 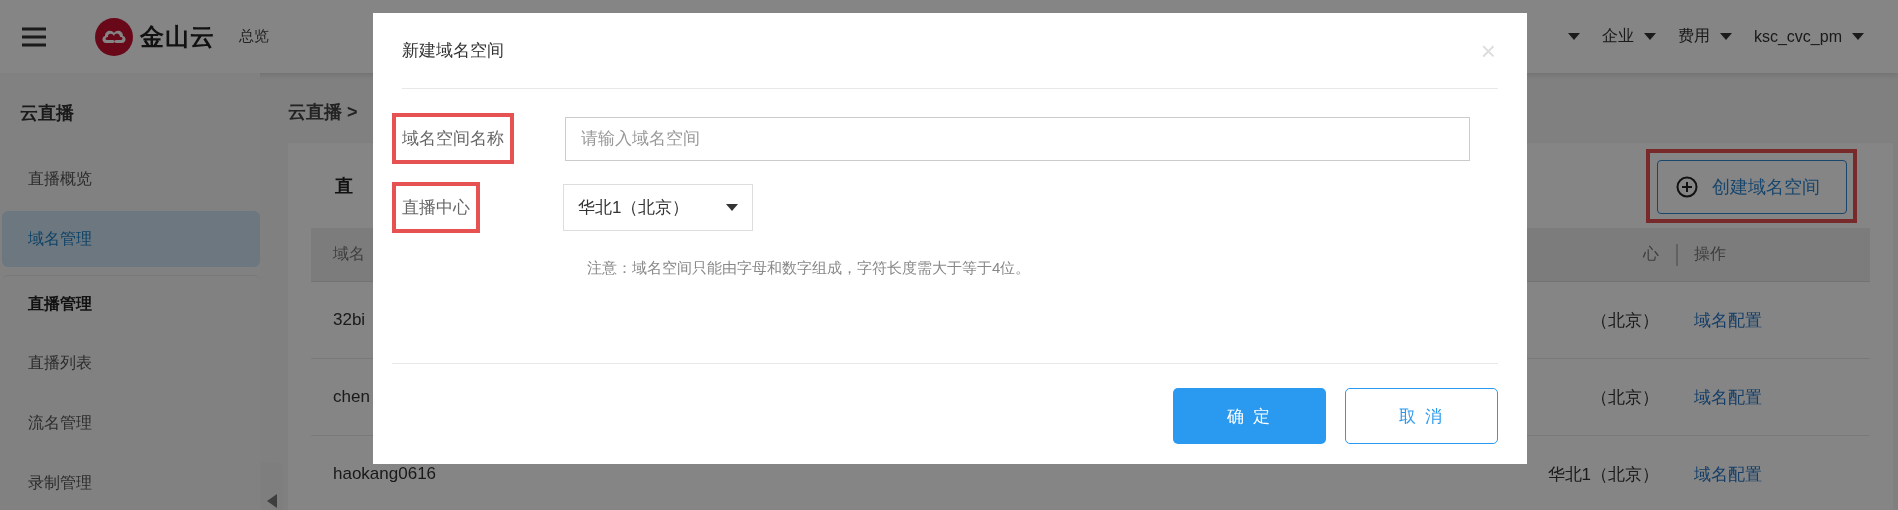 I want to click on sidebar-title: 云直播, so click(x=47, y=113).